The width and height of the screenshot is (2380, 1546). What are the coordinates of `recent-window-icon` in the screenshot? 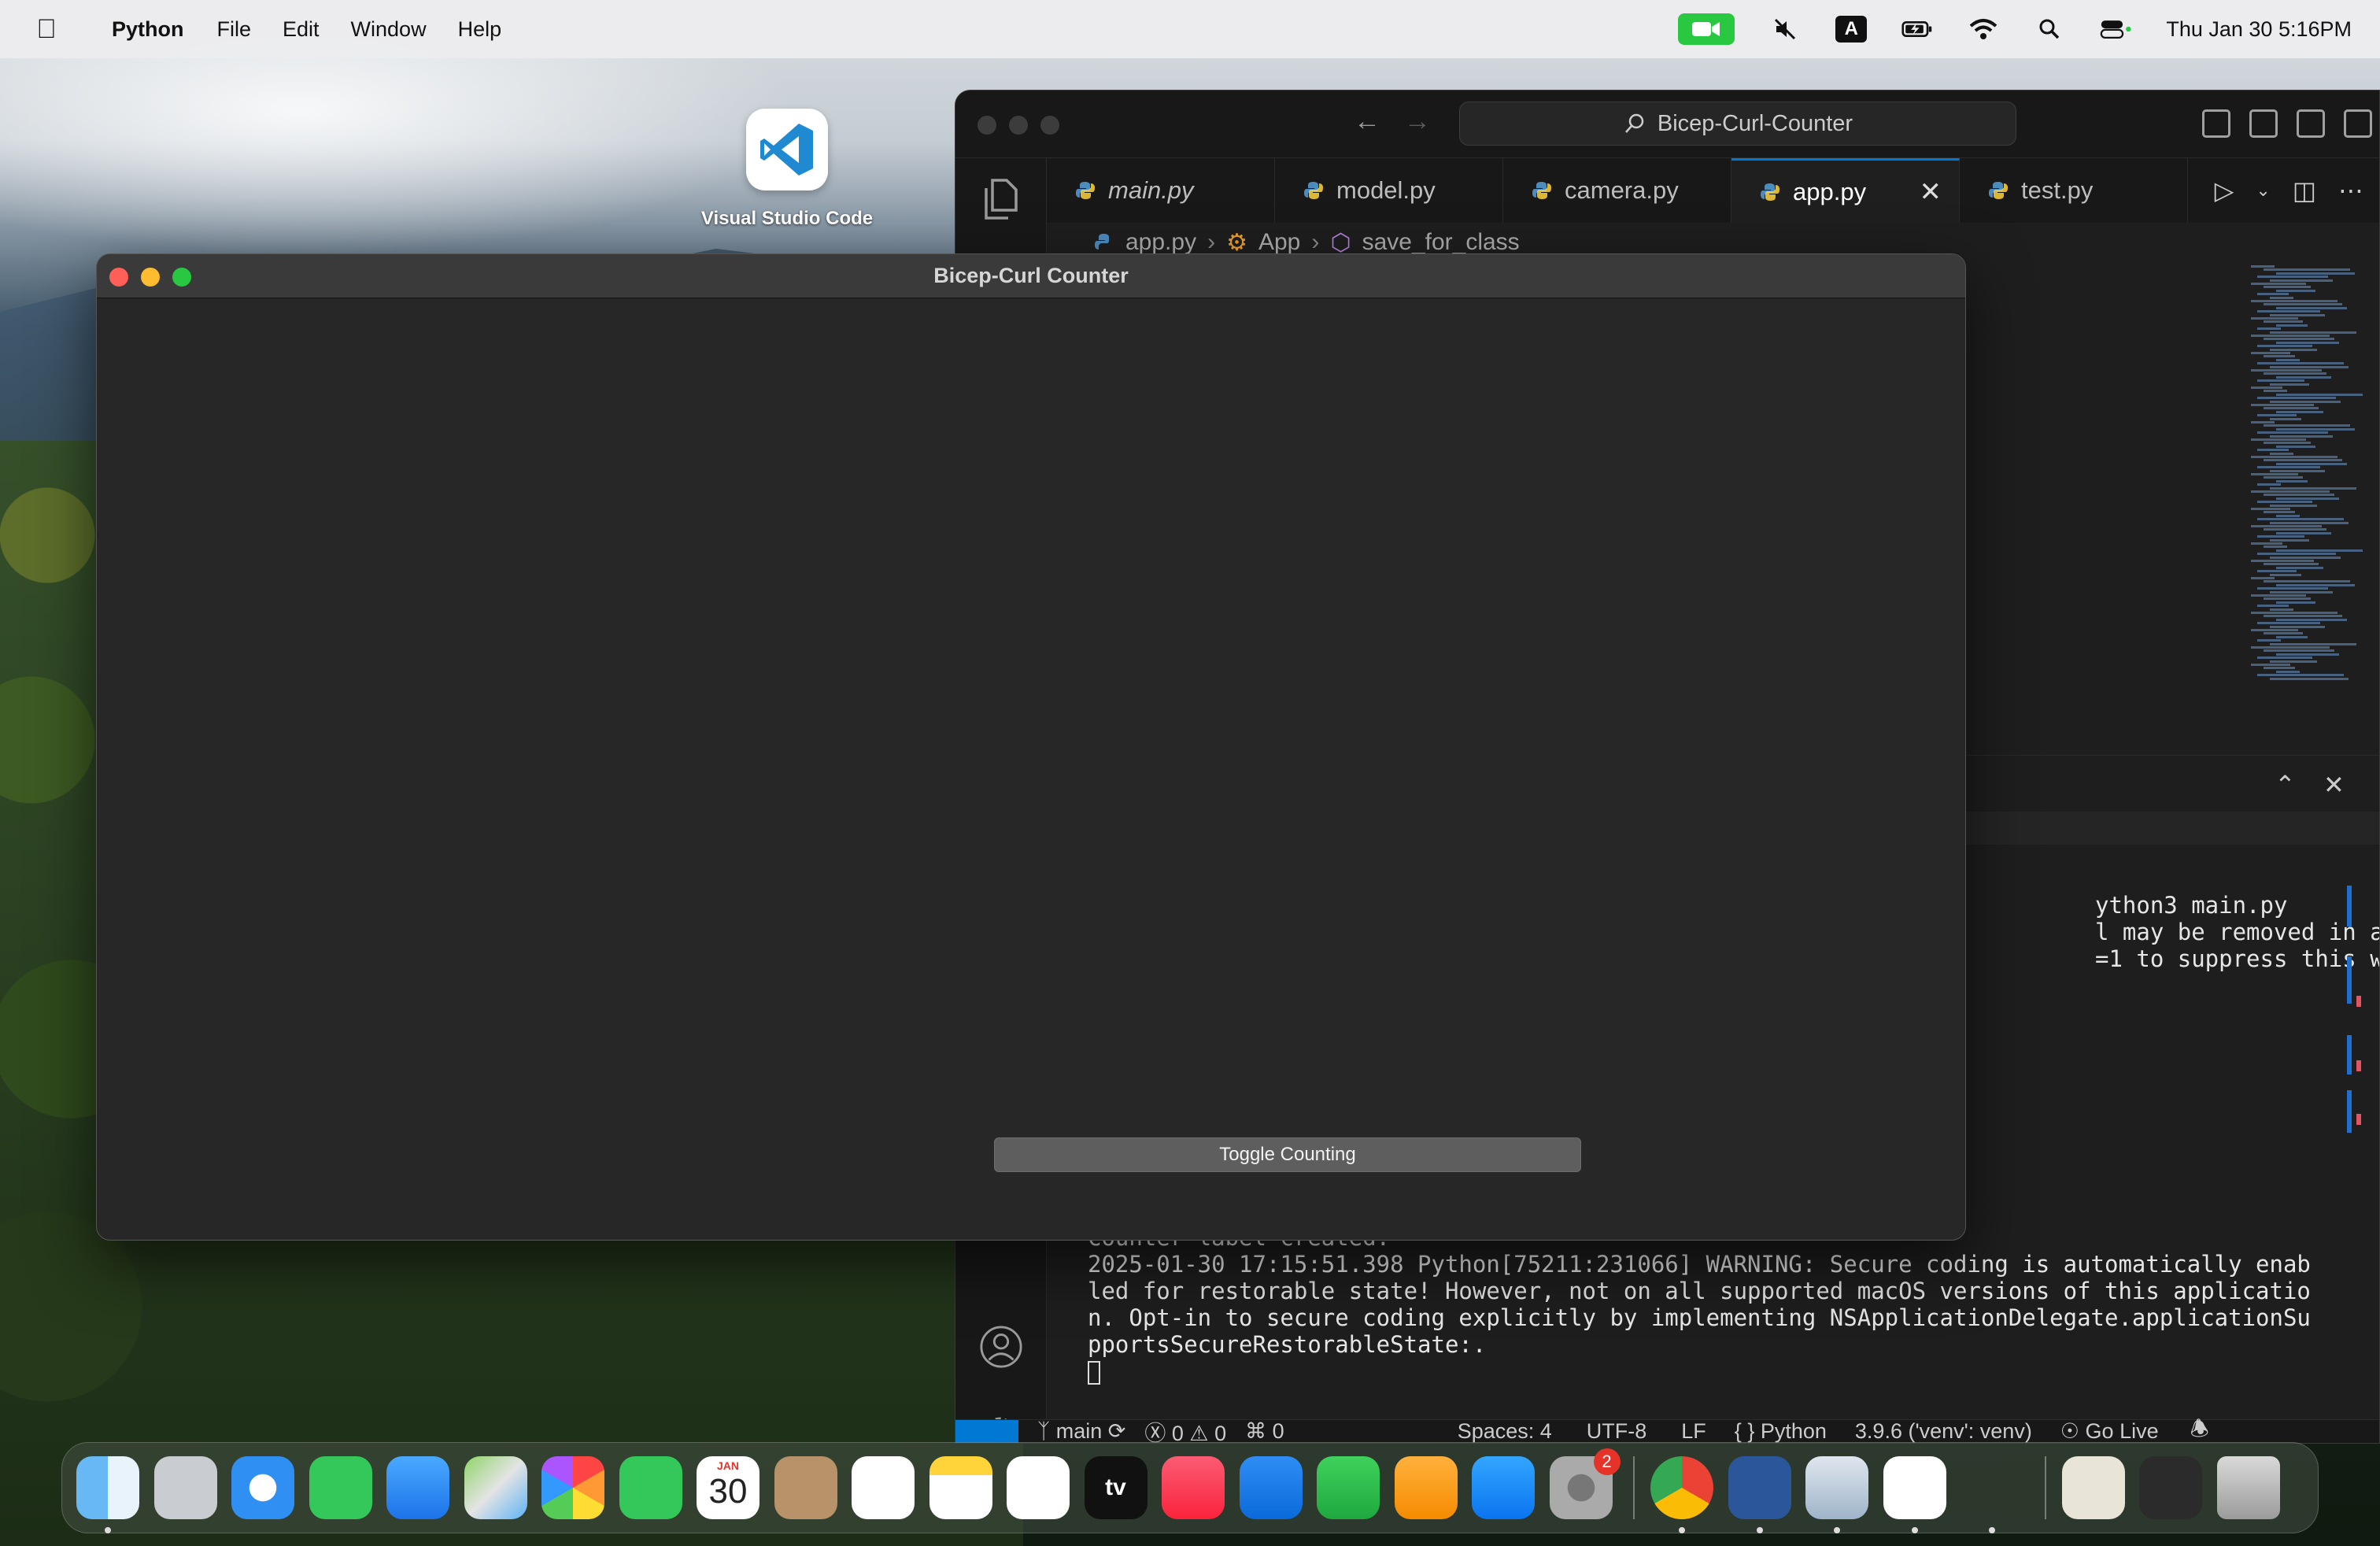 It's located at (2170, 1487).